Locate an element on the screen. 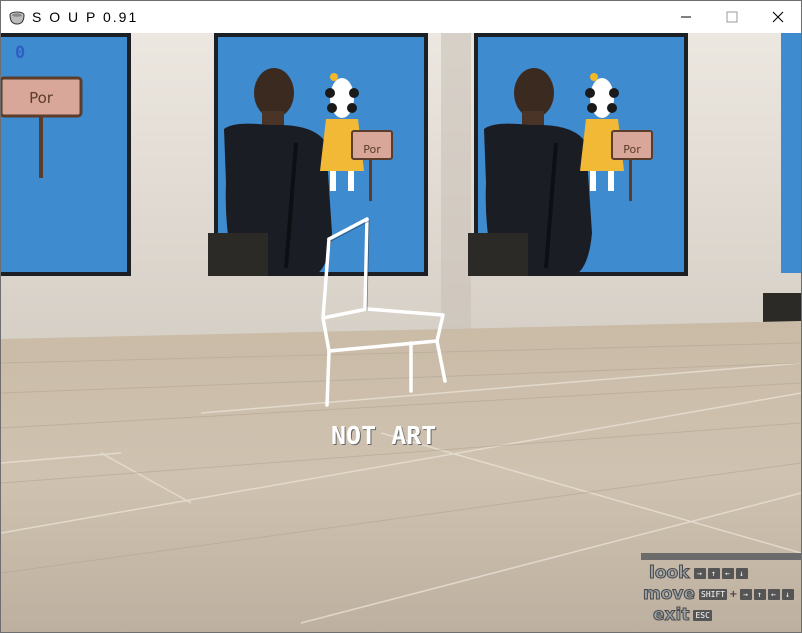 The width and height of the screenshot is (802, 633). help-look-label: look is located at coordinates (669, 573).